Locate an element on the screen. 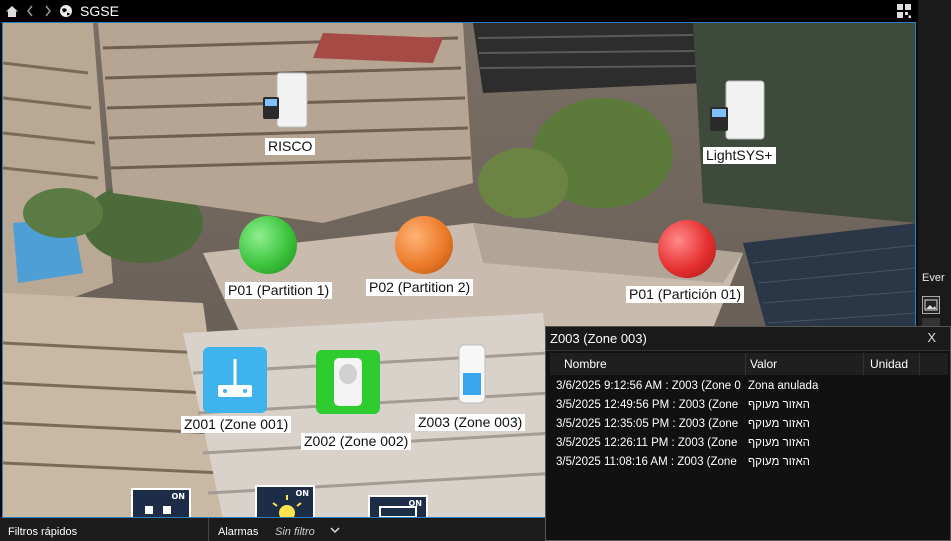 This screenshot has height=541, width=951. title-bar: SGSE is located at coordinates (459, 11).